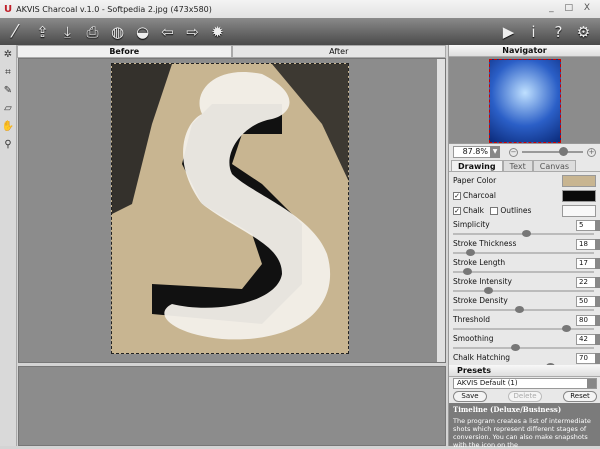 The image size is (600, 449). What do you see at coordinates (441, 210) in the screenshot?
I see `canvas-scrollbar` at bounding box center [441, 210].